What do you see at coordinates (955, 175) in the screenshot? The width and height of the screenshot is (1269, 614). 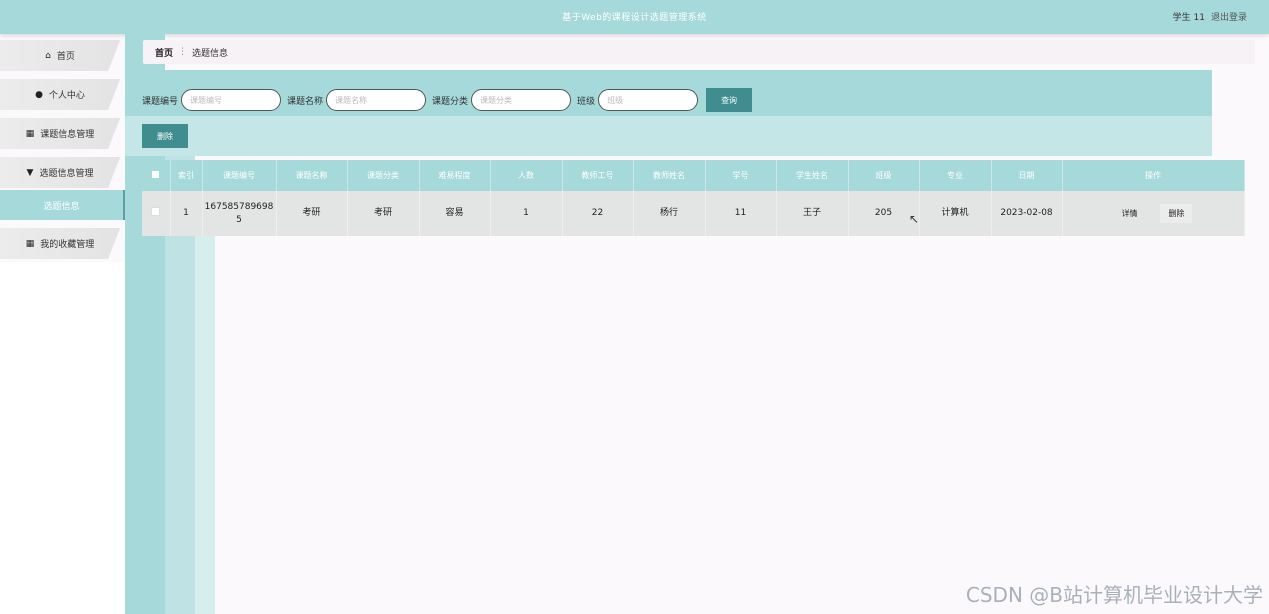 I see `column-header: 专业` at bounding box center [955, 175].